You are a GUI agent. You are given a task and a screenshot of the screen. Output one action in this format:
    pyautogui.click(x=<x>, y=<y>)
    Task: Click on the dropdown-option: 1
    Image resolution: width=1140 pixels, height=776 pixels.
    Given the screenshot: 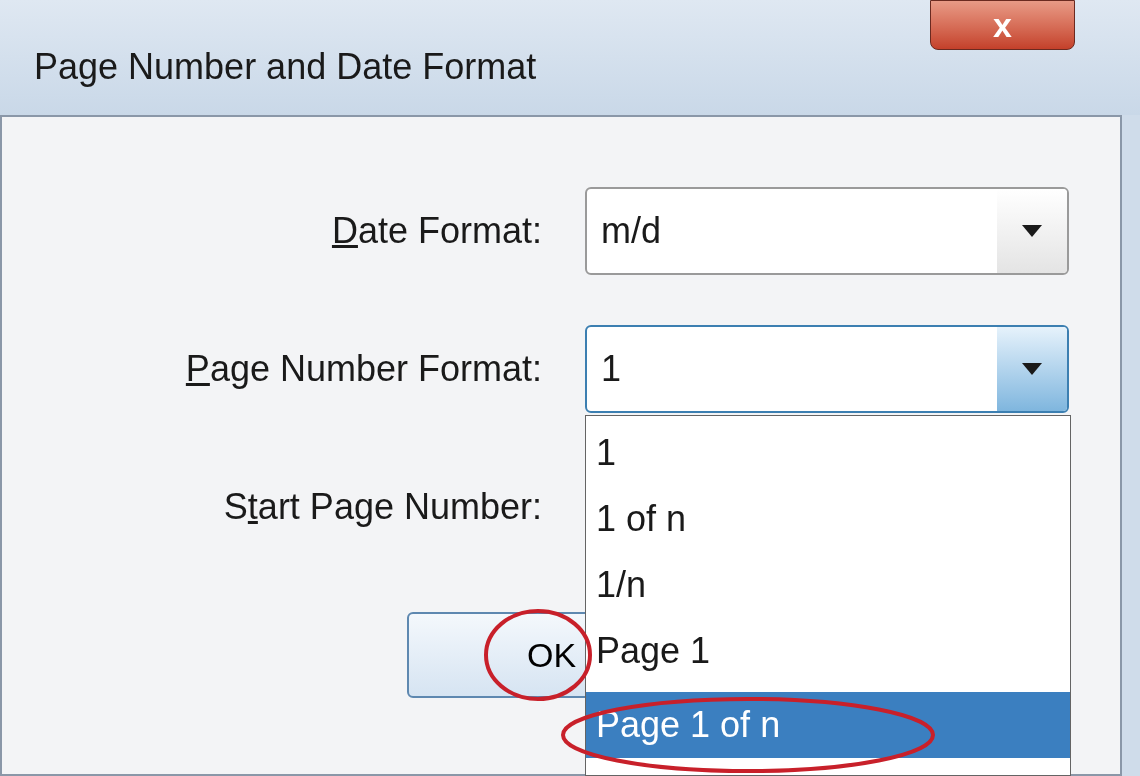 What is the action you would take?
    pyautogui.click(x=828, y=453)
    